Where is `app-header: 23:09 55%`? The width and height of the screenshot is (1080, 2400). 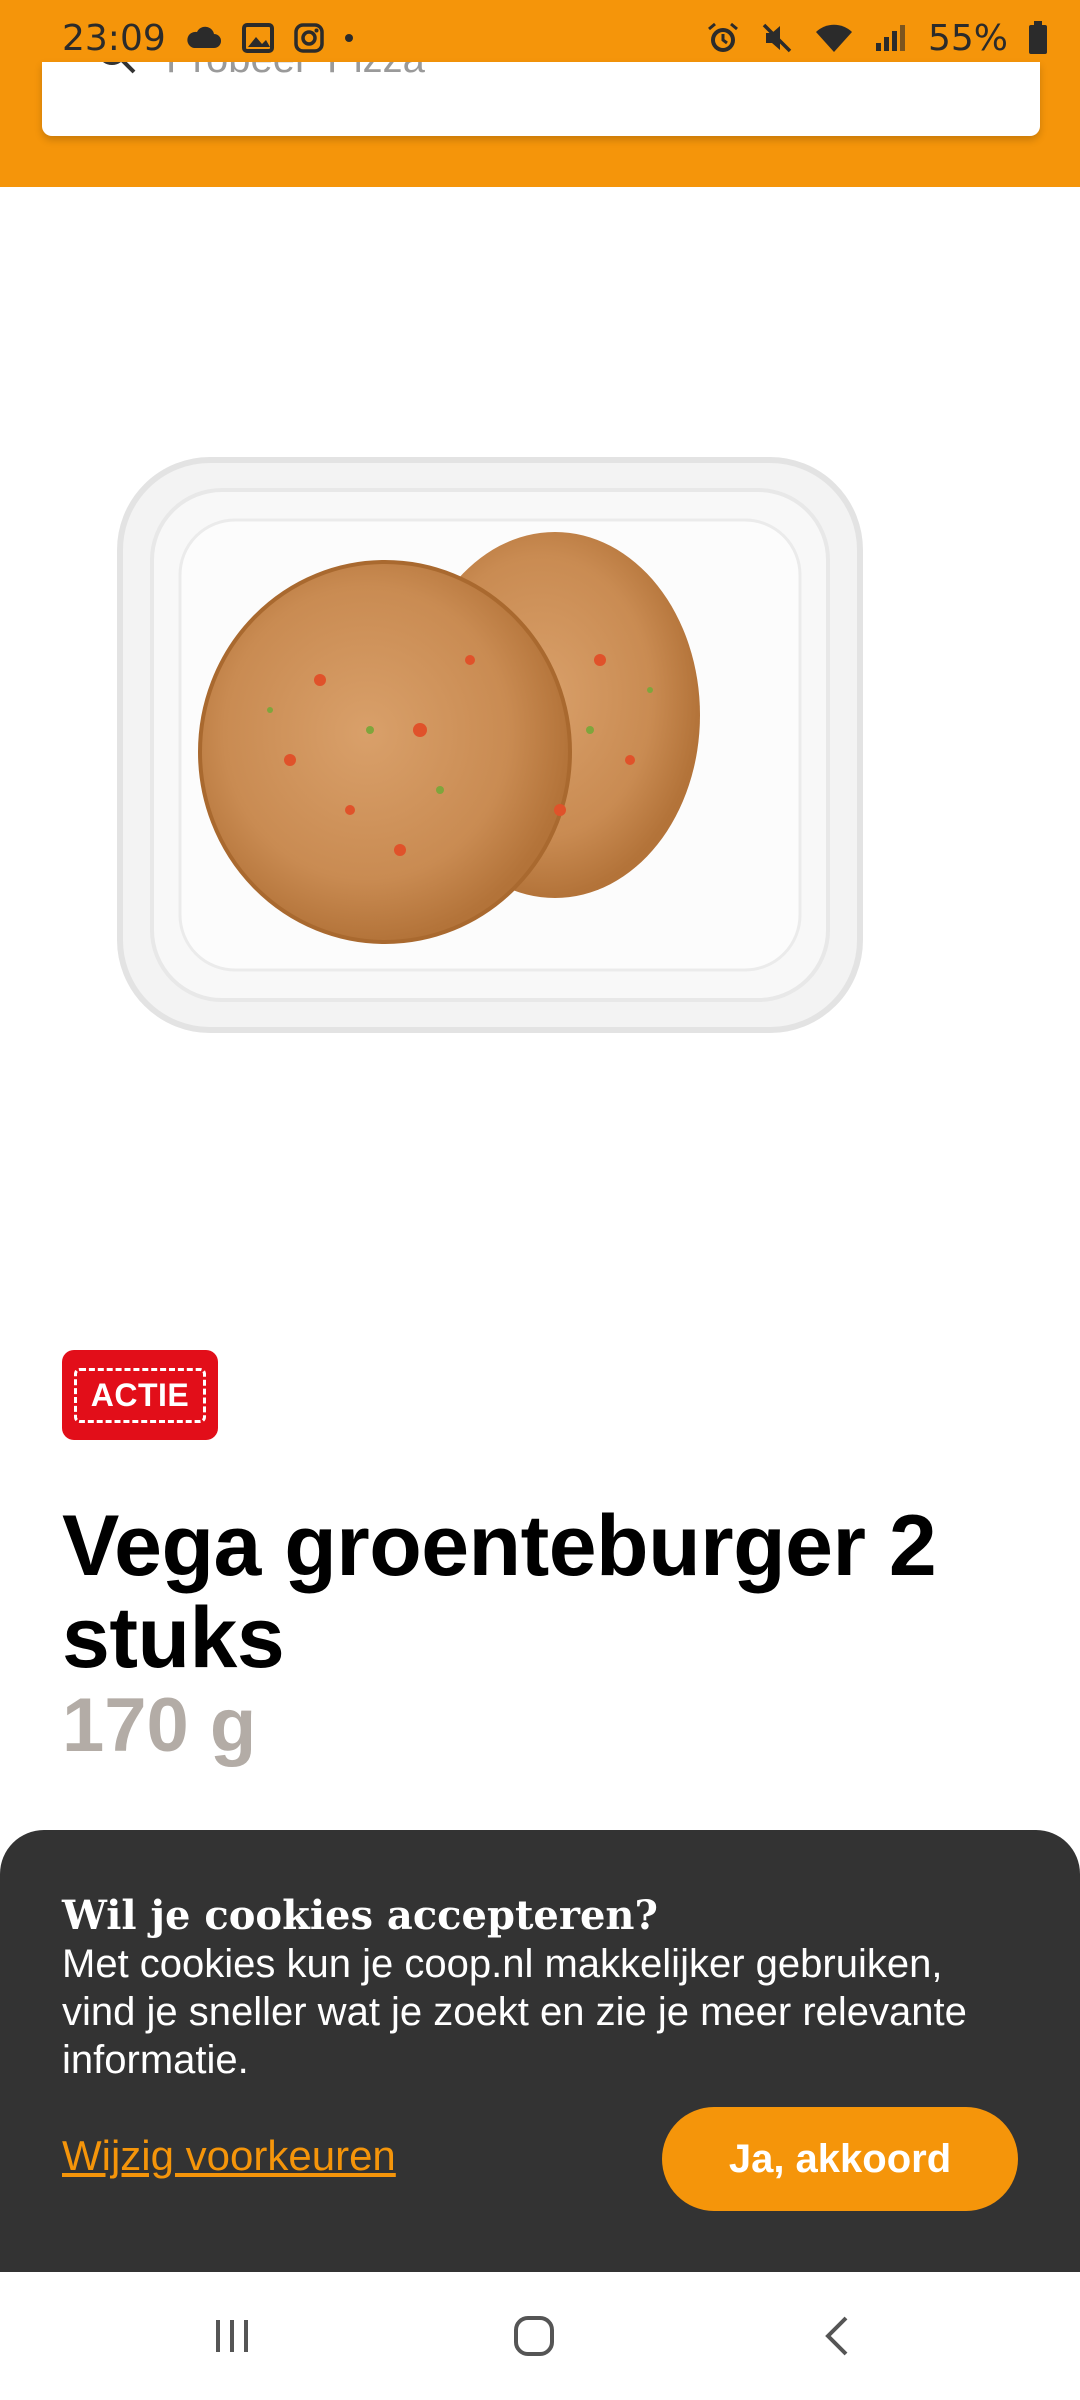
app-header: 23:09 55% is located at coordinates (540, 93).